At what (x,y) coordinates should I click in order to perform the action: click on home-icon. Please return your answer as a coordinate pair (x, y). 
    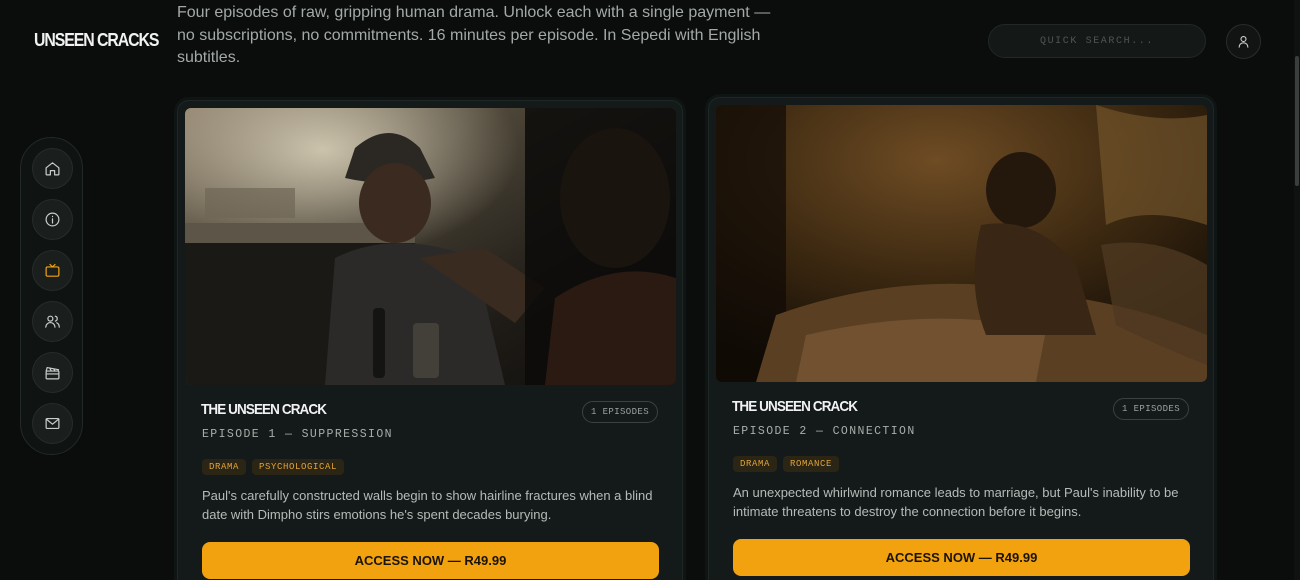
    Looking at the image, I should click on (52, 169).